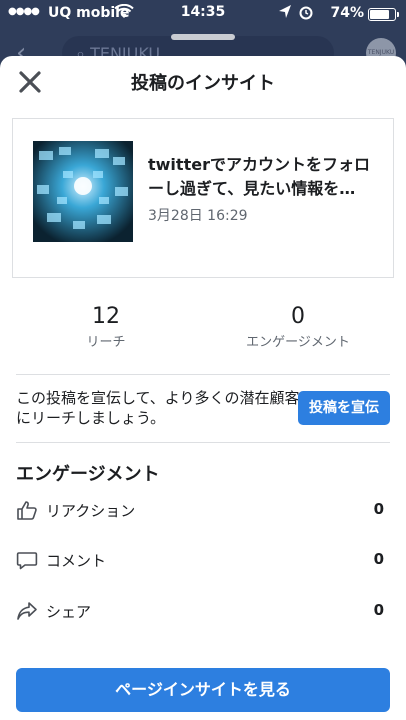  Describe the element at coordinates (203, 561) in the screenshot. I see `engagement-row-comments: コメント 0` at that location.